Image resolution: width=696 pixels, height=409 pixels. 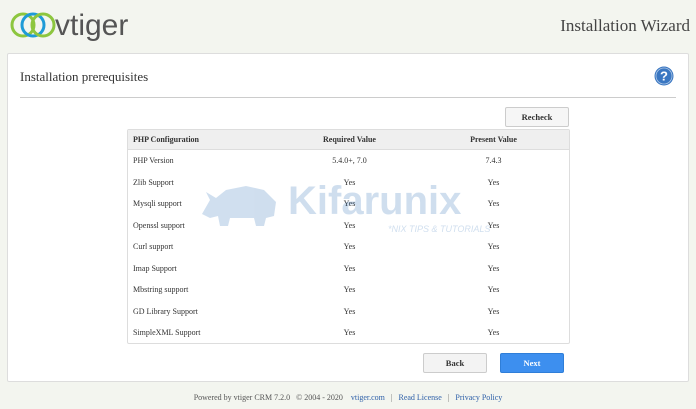 I want to click on copyright-text: © 2004 - 2020, so click(x=319, y=397).